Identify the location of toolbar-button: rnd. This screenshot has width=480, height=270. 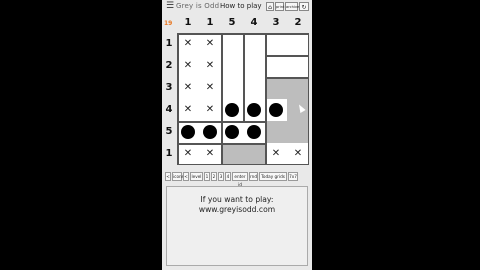
(253, 176).